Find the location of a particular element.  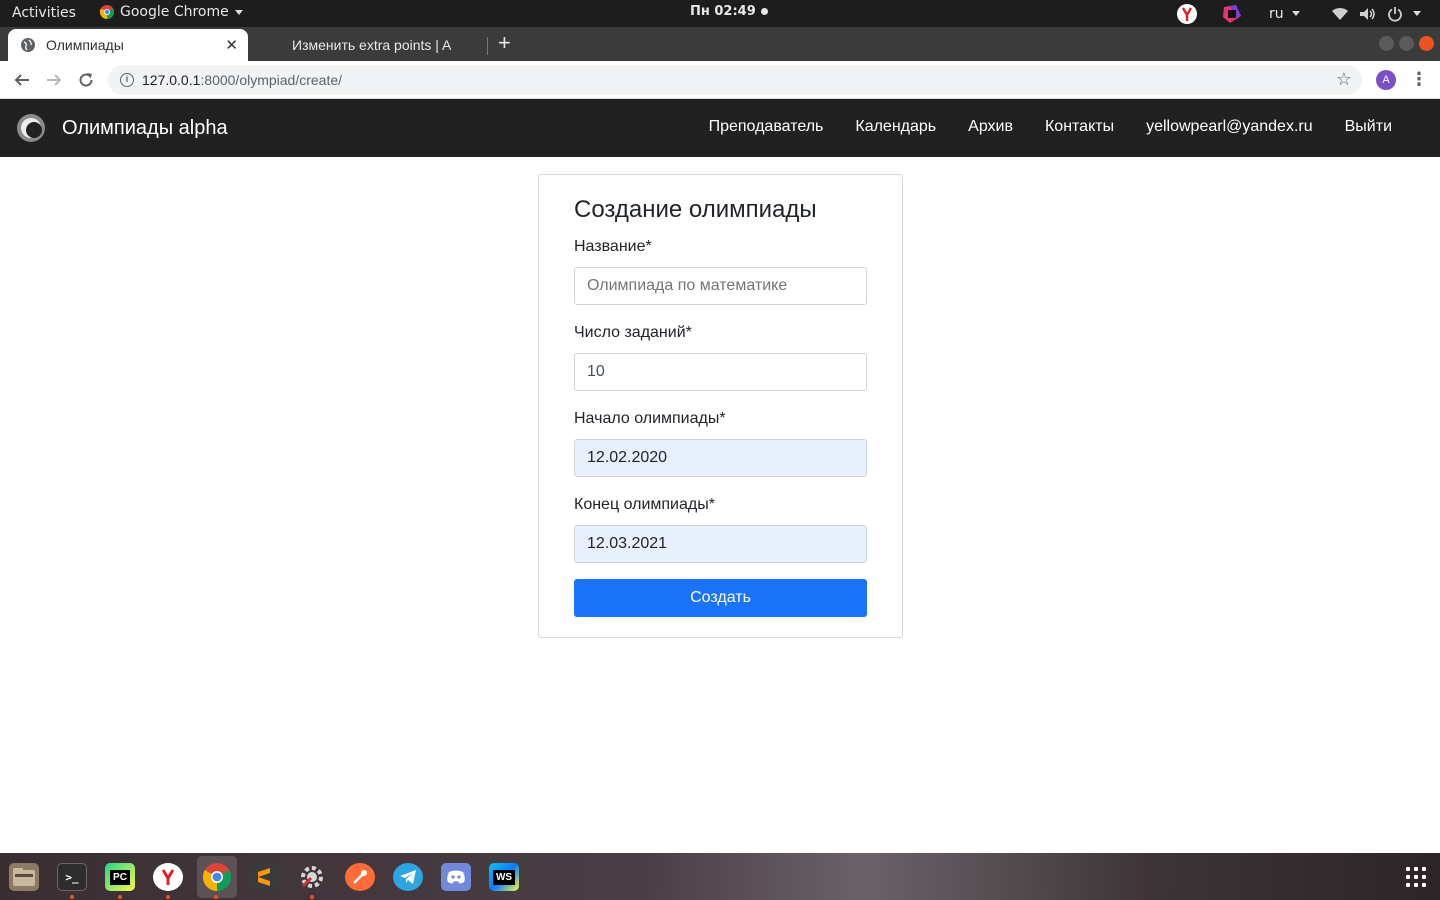

system-menu is located at coordinates (1376, 13).